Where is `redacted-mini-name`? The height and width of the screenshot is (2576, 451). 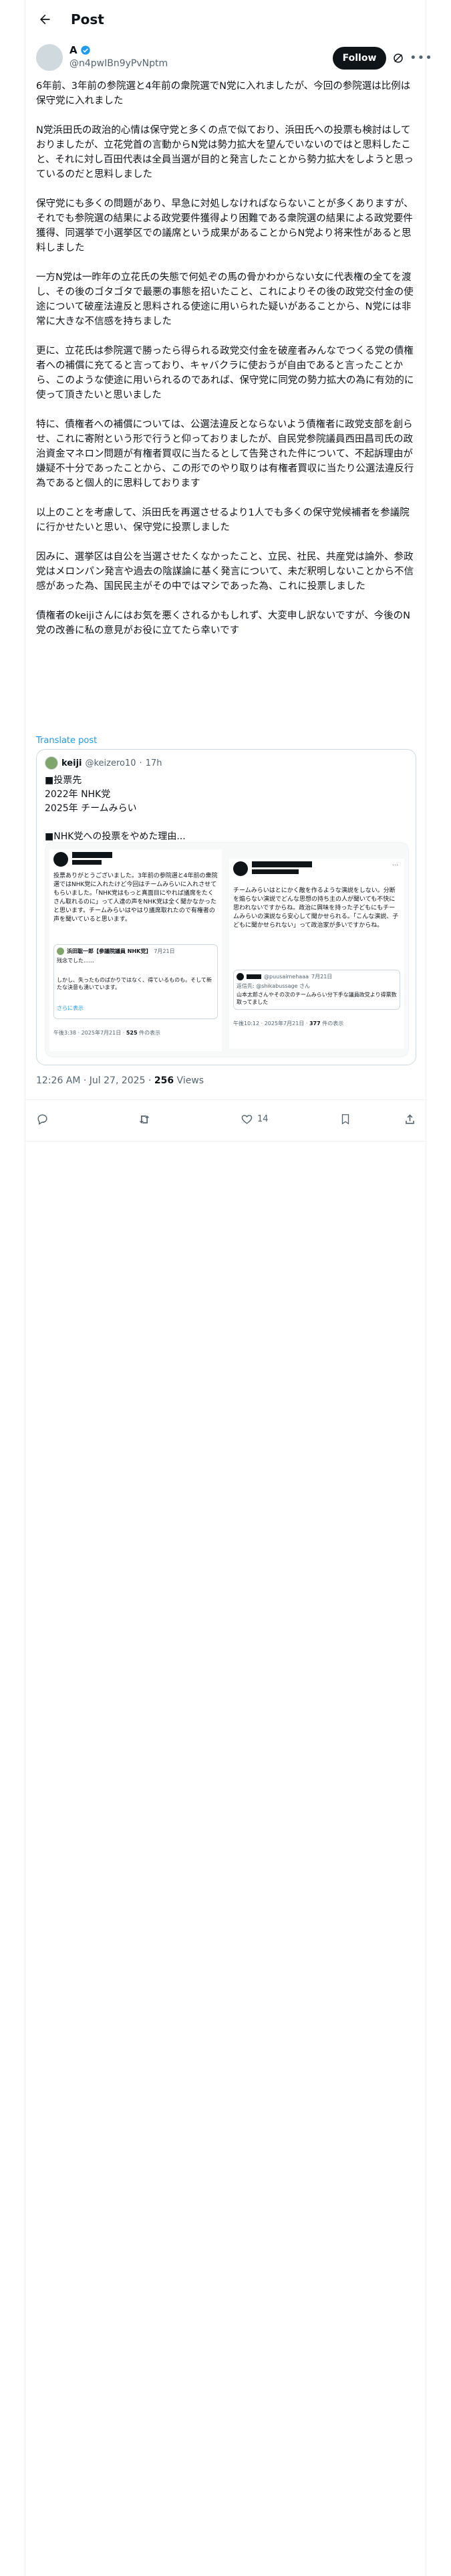
redacted-mini-name is located at coordinates (254, 976).